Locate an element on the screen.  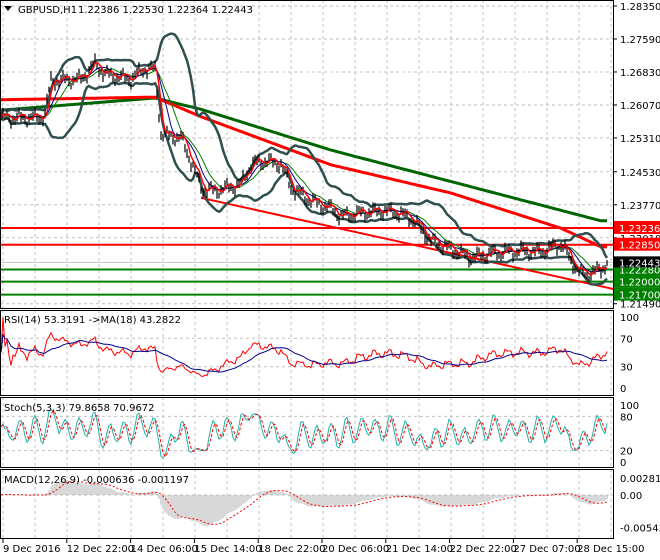
time-tick-label: 28 Dec 15:00 is located at coordinates (610, 549).